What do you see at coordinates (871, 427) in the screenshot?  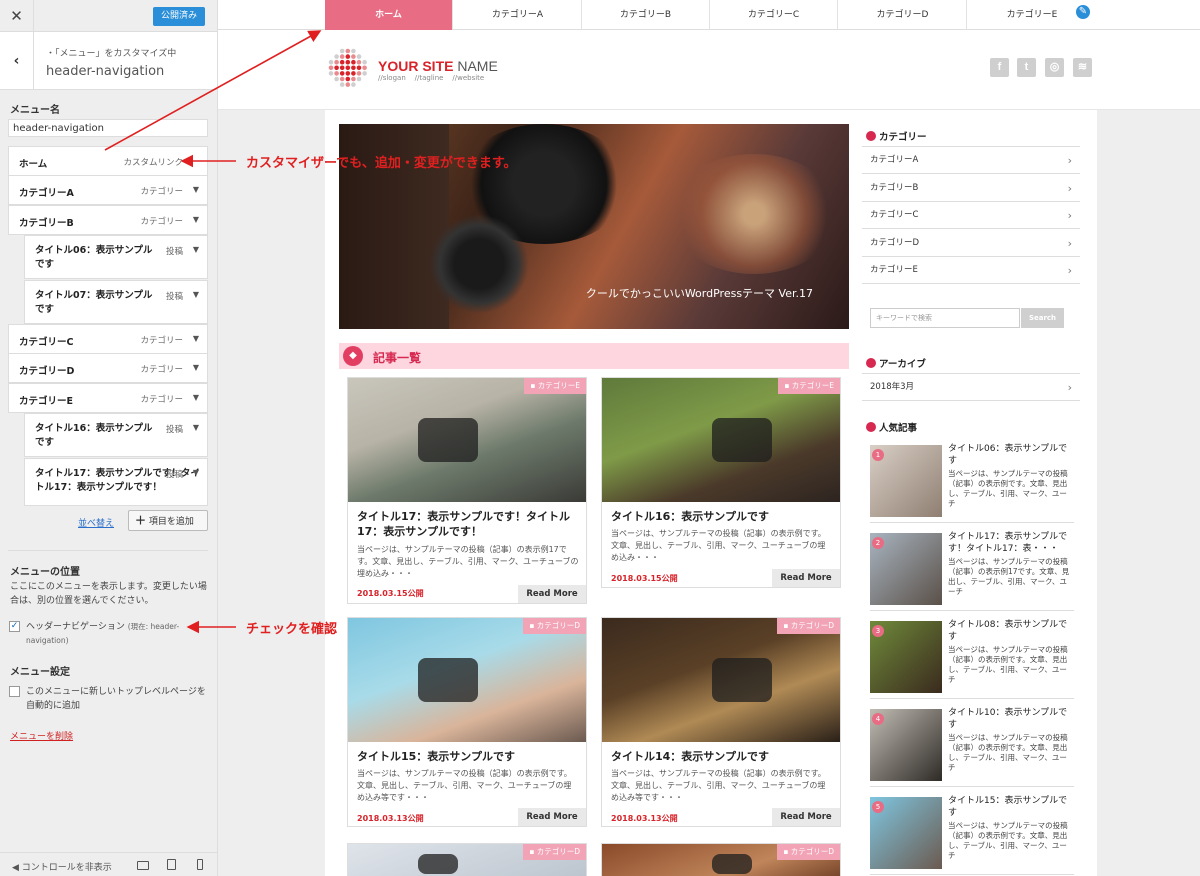 I see `arrow-circle-icon` at bounding box center [871, 427].